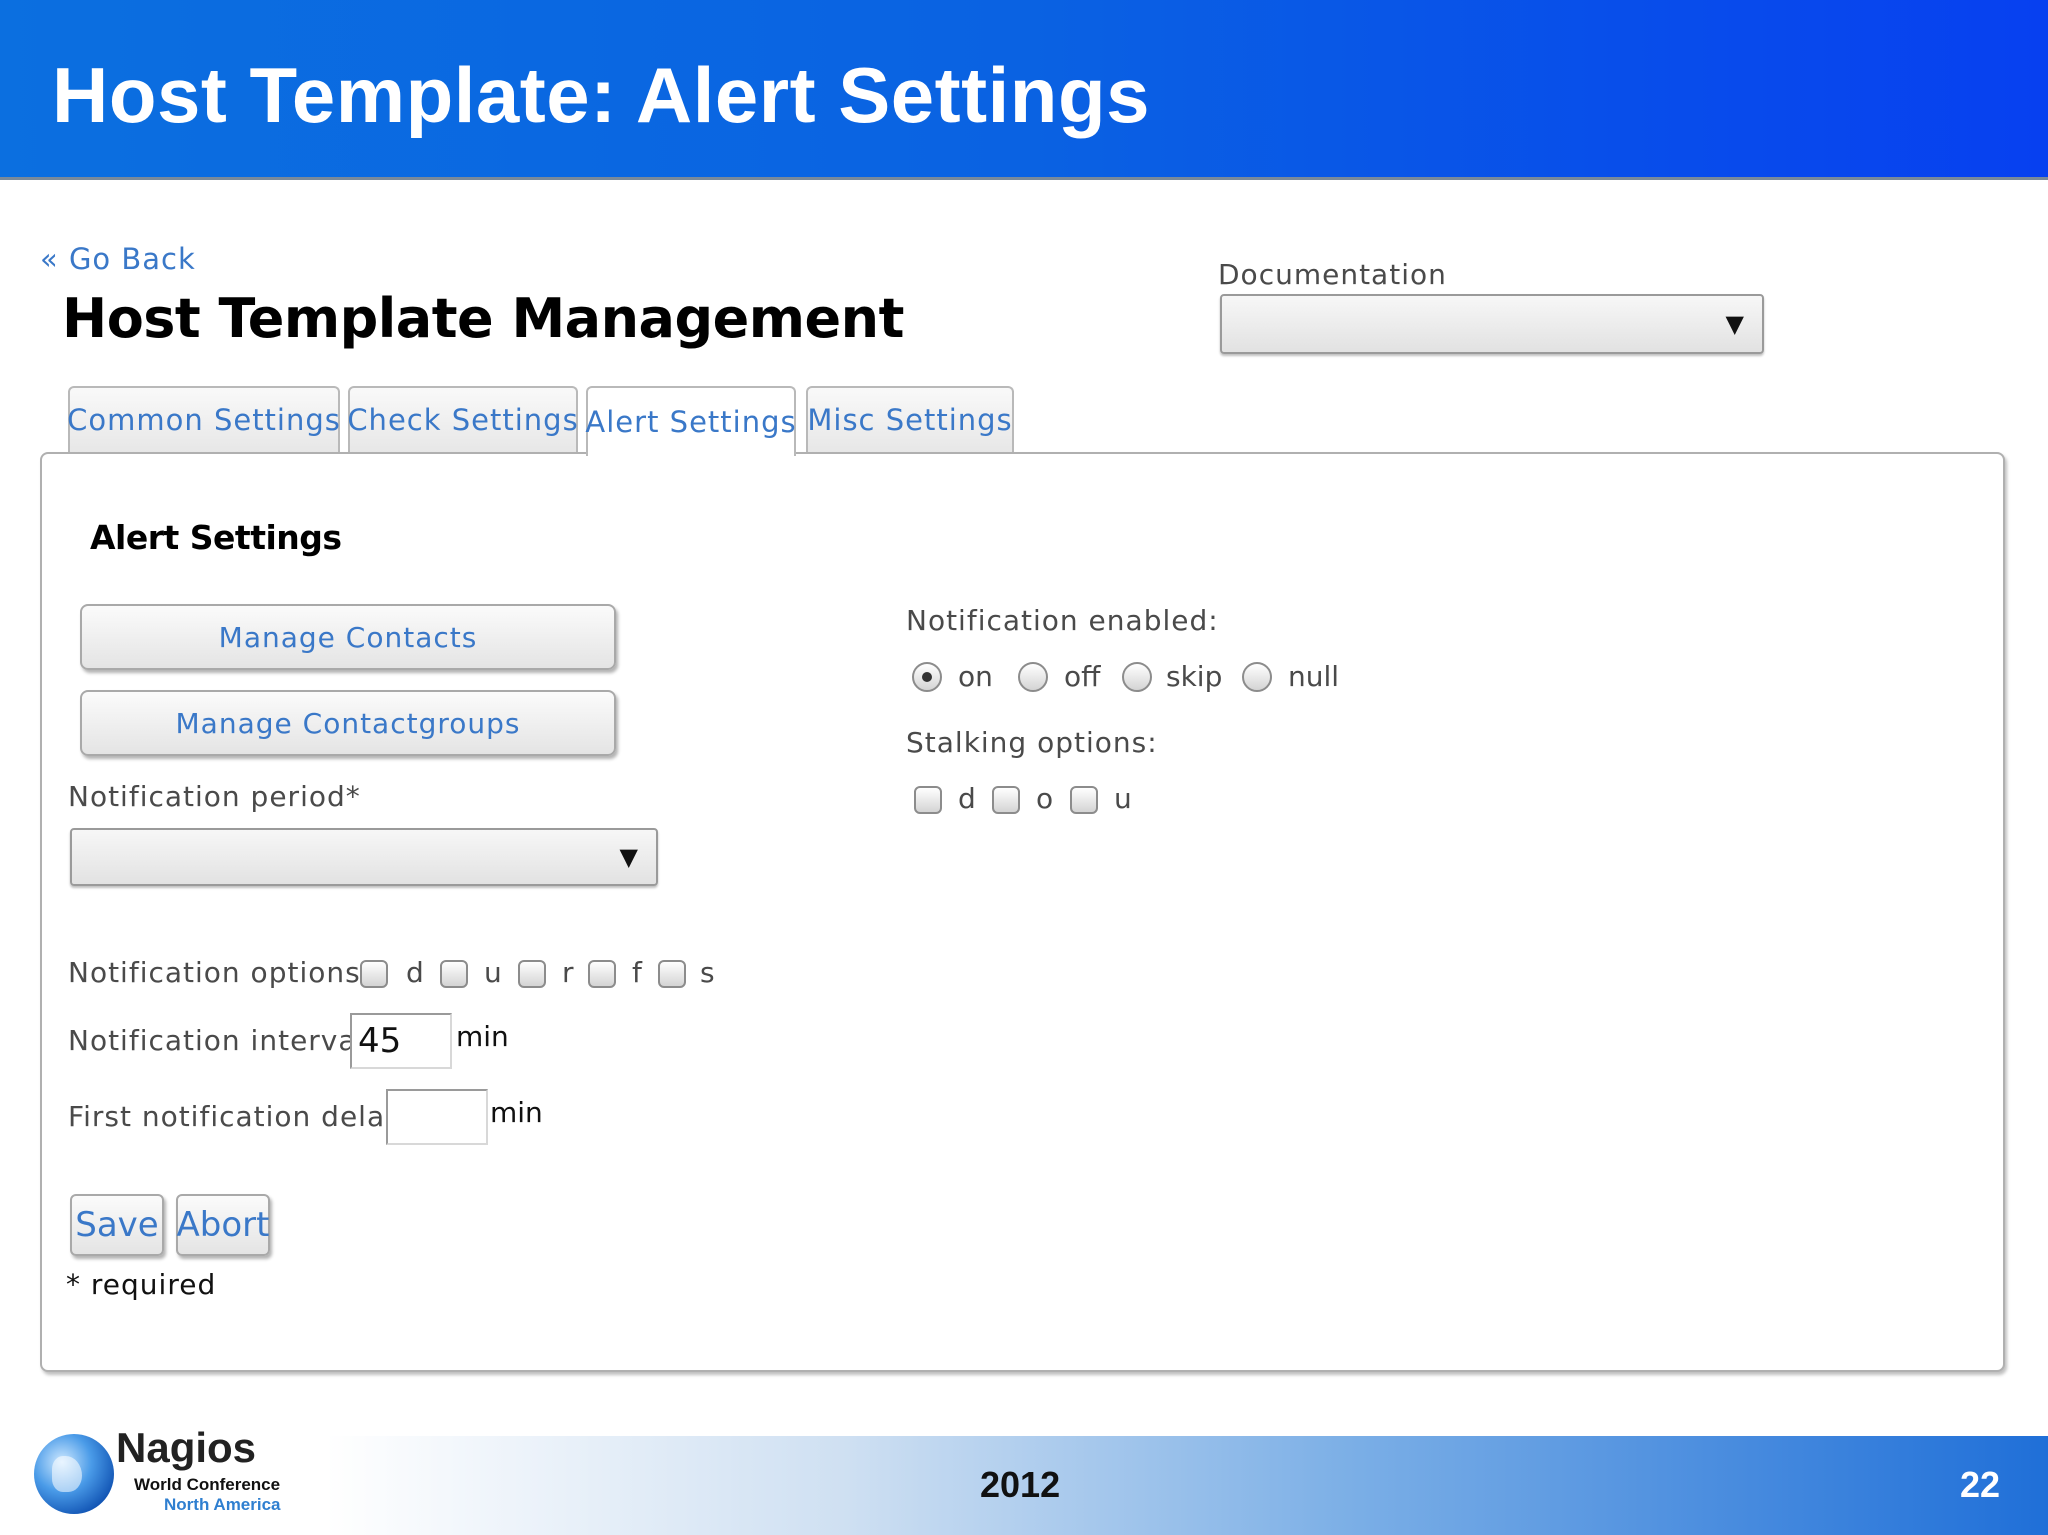 Image resolution: width=2048 pixels, height=1535 pixels. Describe the element at coordinates (516, 1112) in the screenshot. I see `first-notification-delay-unit: min` at that location.